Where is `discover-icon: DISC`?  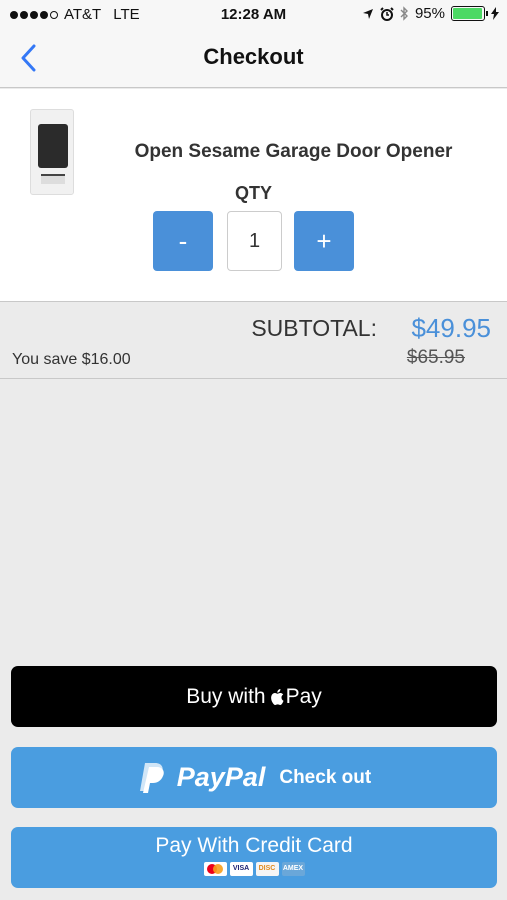 discover-icon: DISC is located at coordinates (267, 868).